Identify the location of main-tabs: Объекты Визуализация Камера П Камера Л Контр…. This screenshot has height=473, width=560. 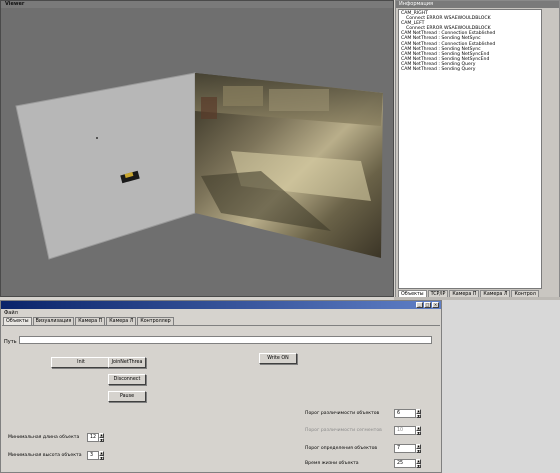
(89, 321).